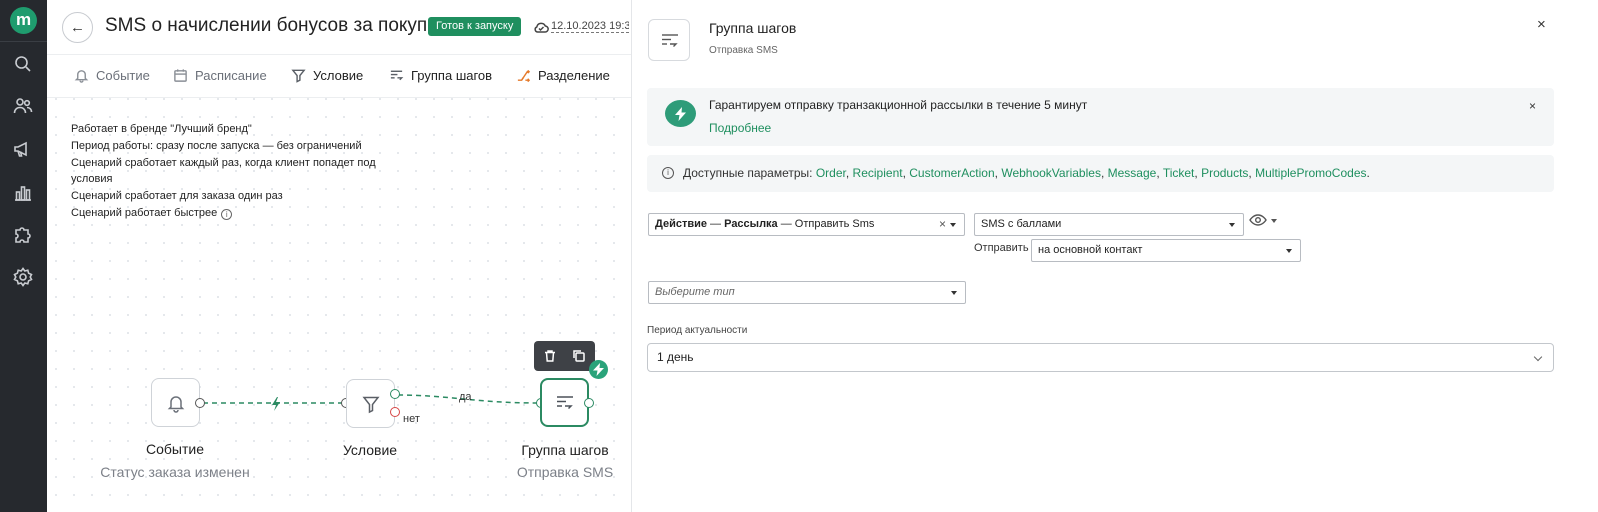  What do you see at coordinates (1051, 173) in the screenshot?
I see `param-link: WebhookVariables` at bounding box center [1051, 173].